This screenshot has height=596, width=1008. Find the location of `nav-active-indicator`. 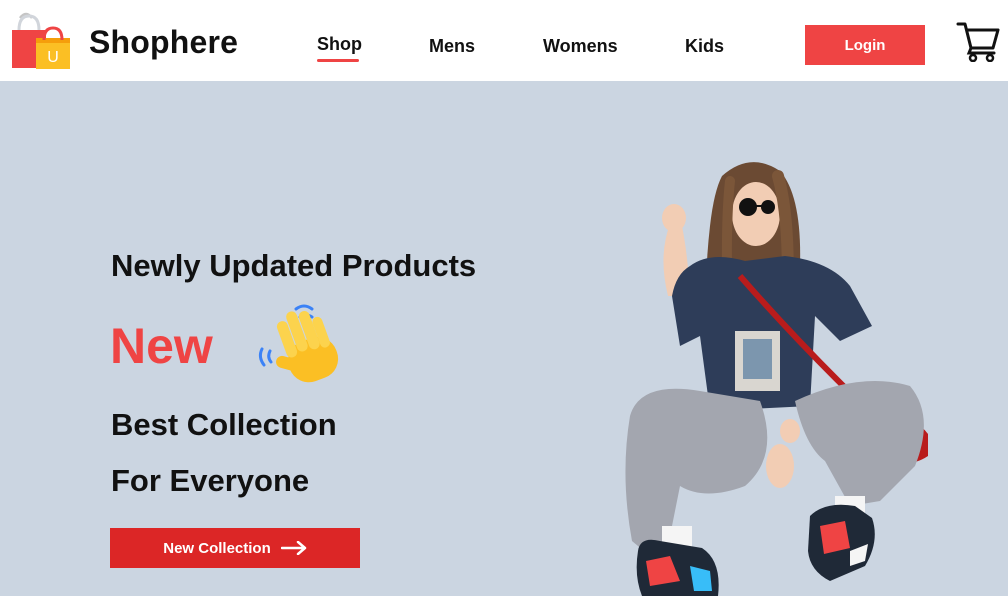

nav-active-indicator is located at coordinates (338, 60).